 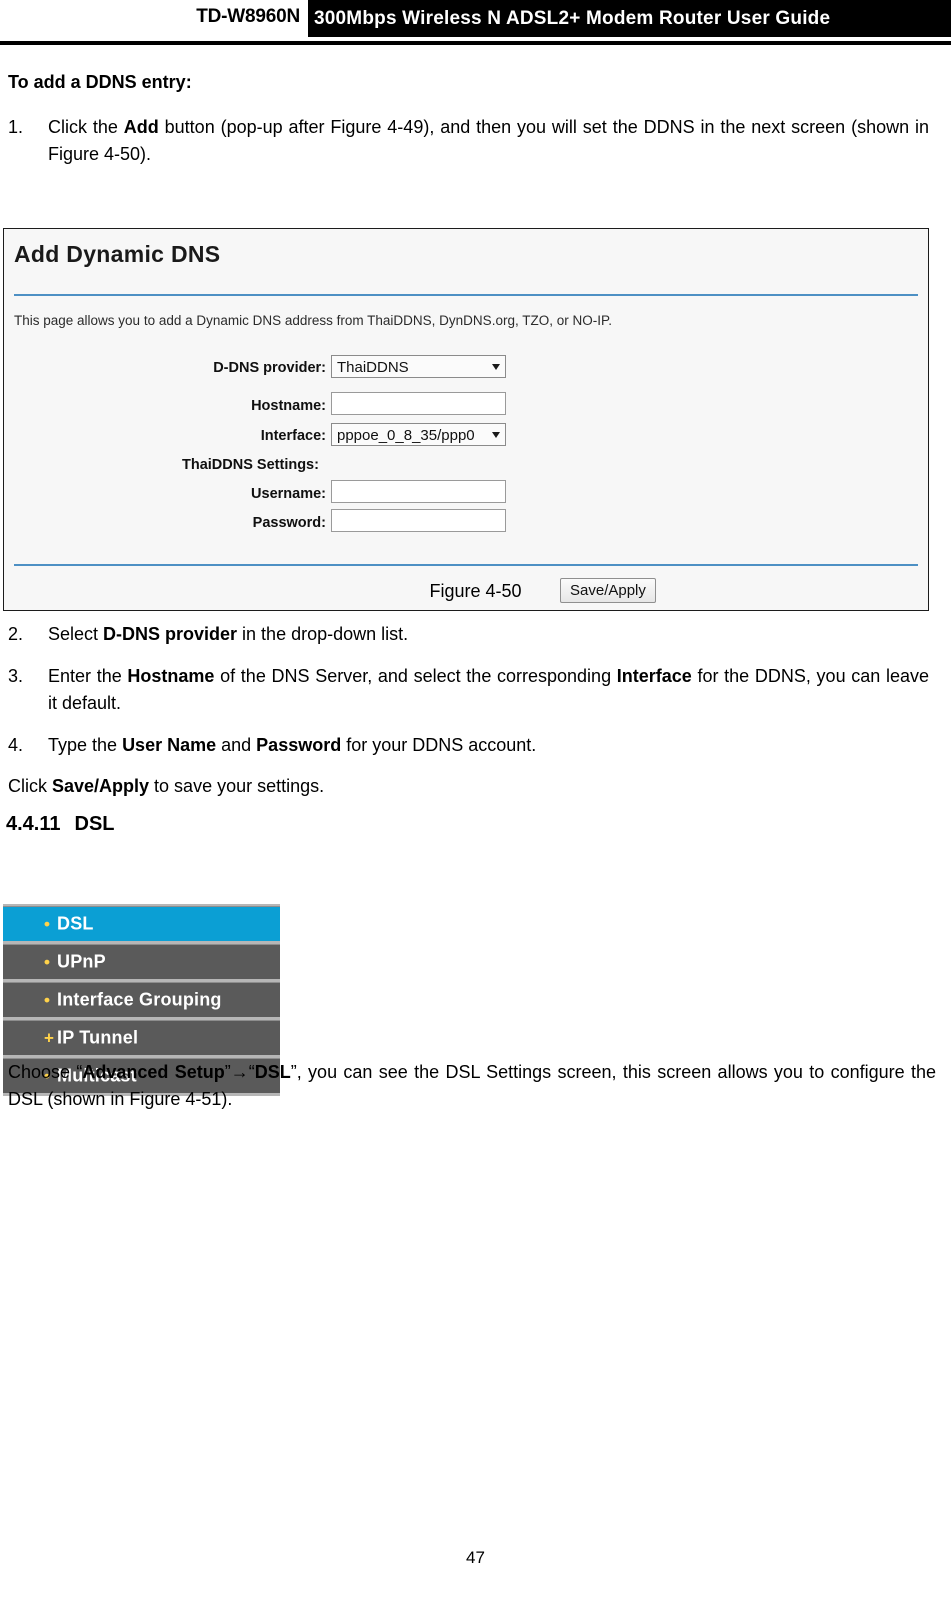 I want to click on username-input, so click(x=418, y=491).